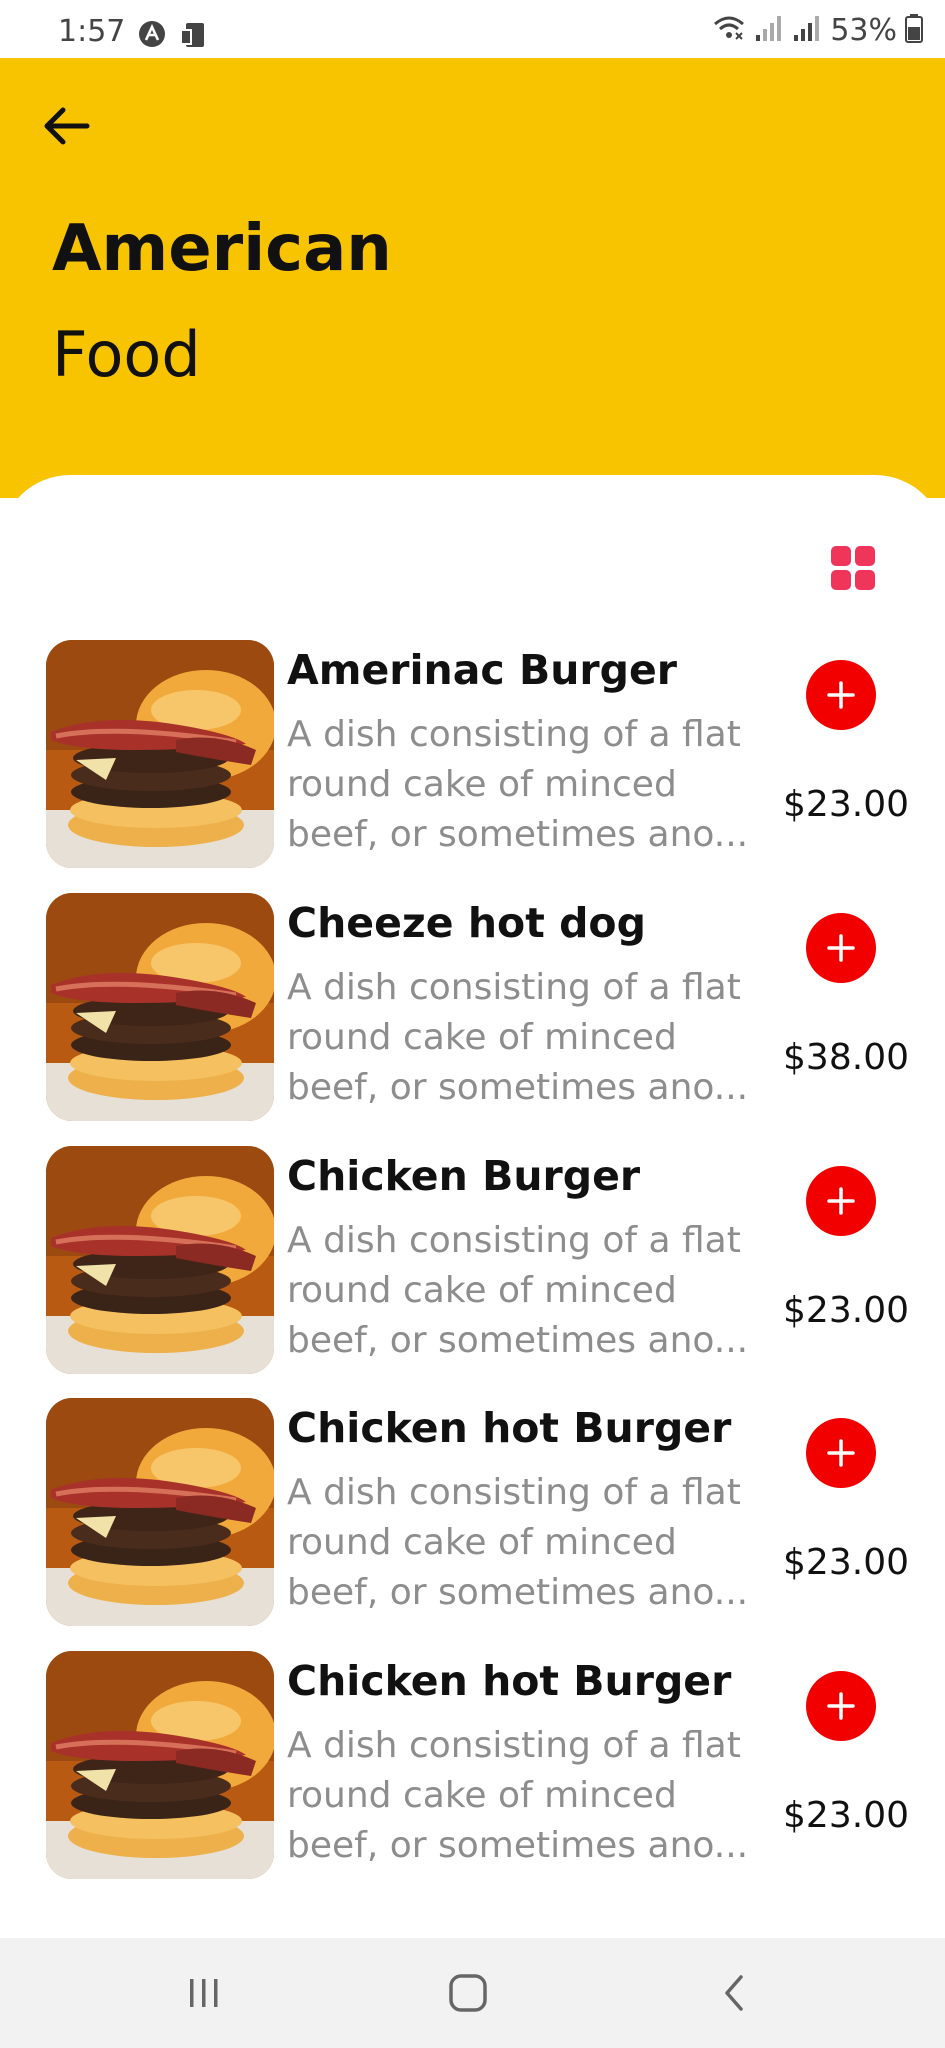  Describe the element at coordinates (92, 31) in the screenshot. I see `status-time: 1:57` at that location.